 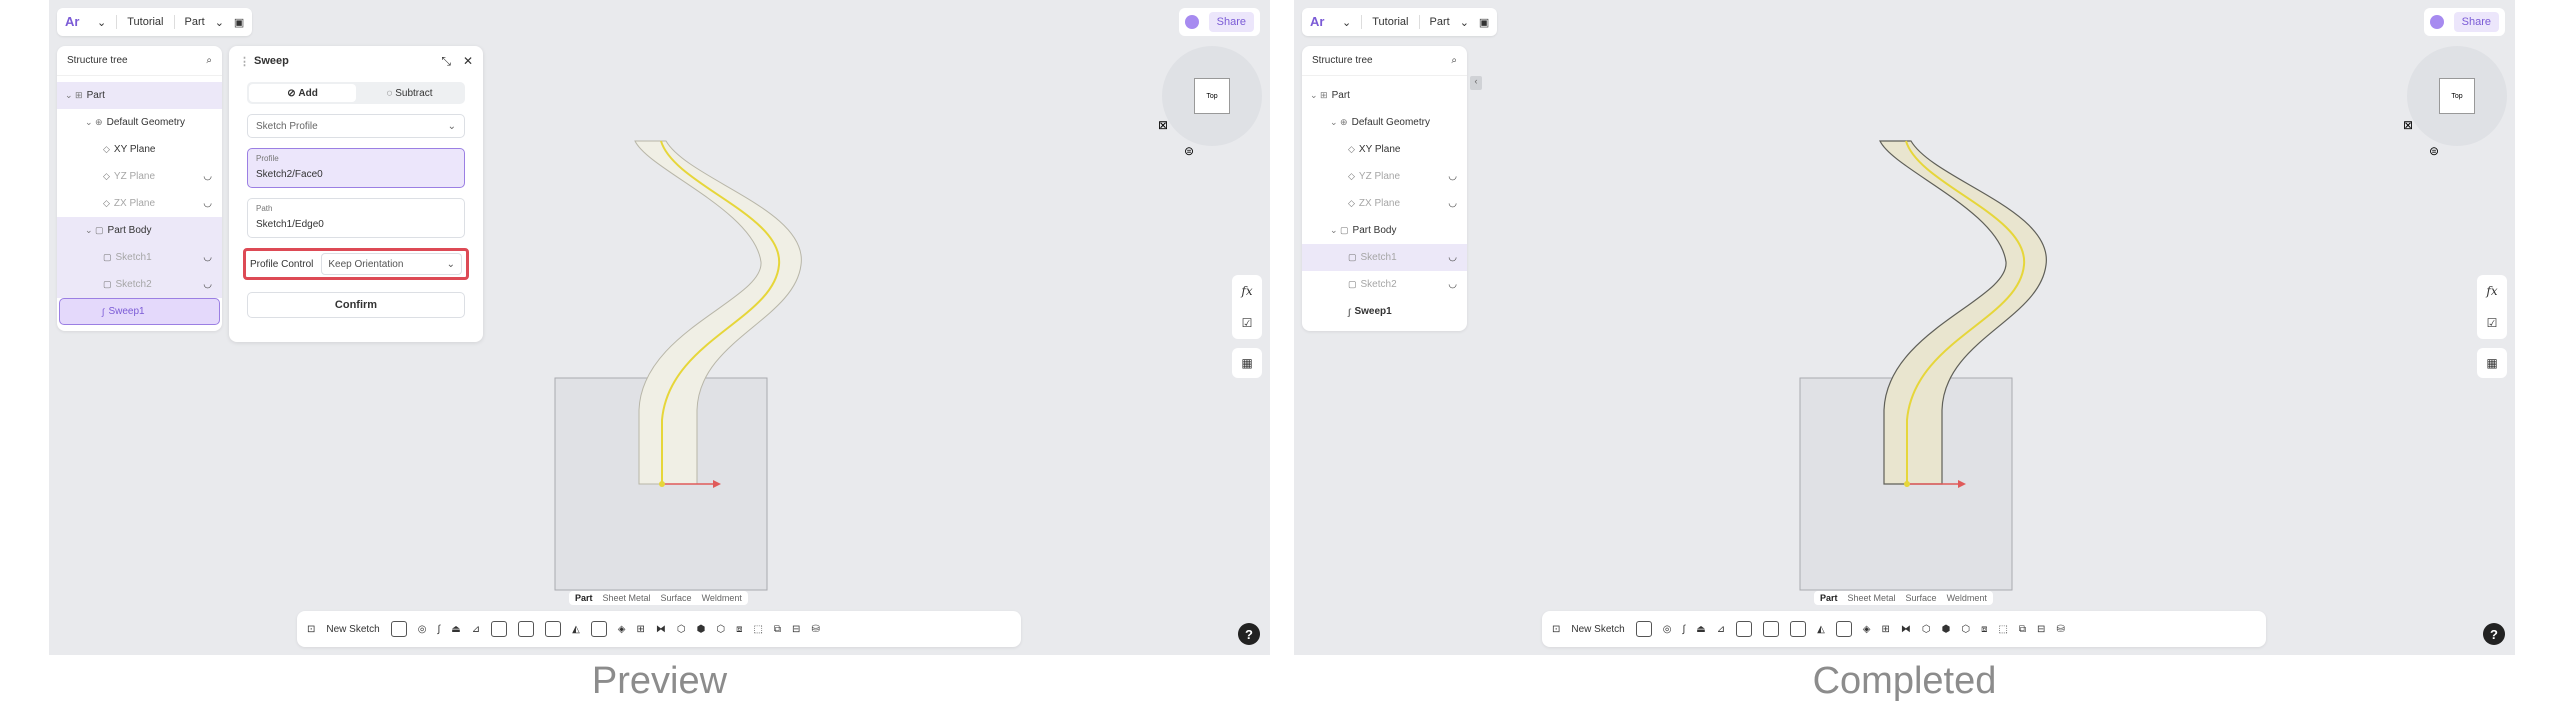 What do you see at coordinates (659, 681) in the screenshot?
I see `preview-caption: Preview` at bounding box center [659, 681].